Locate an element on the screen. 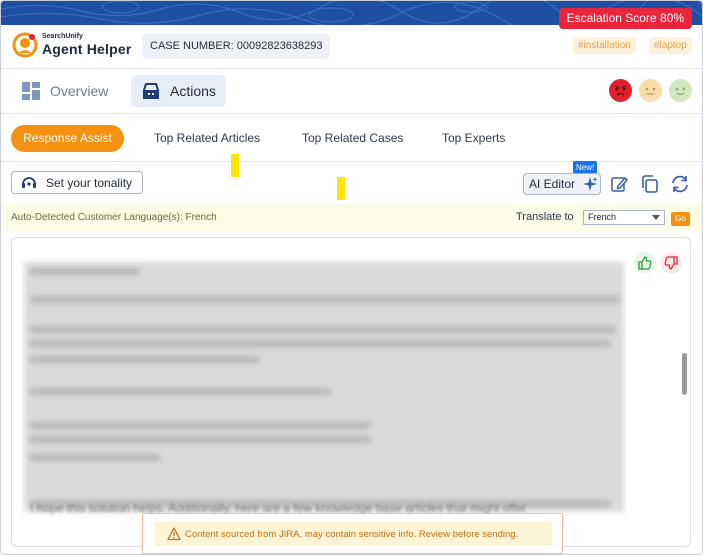 The image size is (703, 555). language-select: French is located at coordinates (624, 217).